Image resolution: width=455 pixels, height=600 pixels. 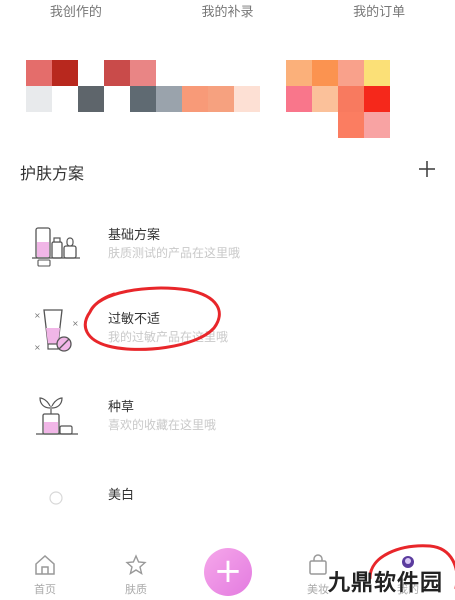 What do you see at coordinates (56, 330) in the screenshot?
I see `allergy-tube-icon: × × ×` at bounding box center [56, 330].